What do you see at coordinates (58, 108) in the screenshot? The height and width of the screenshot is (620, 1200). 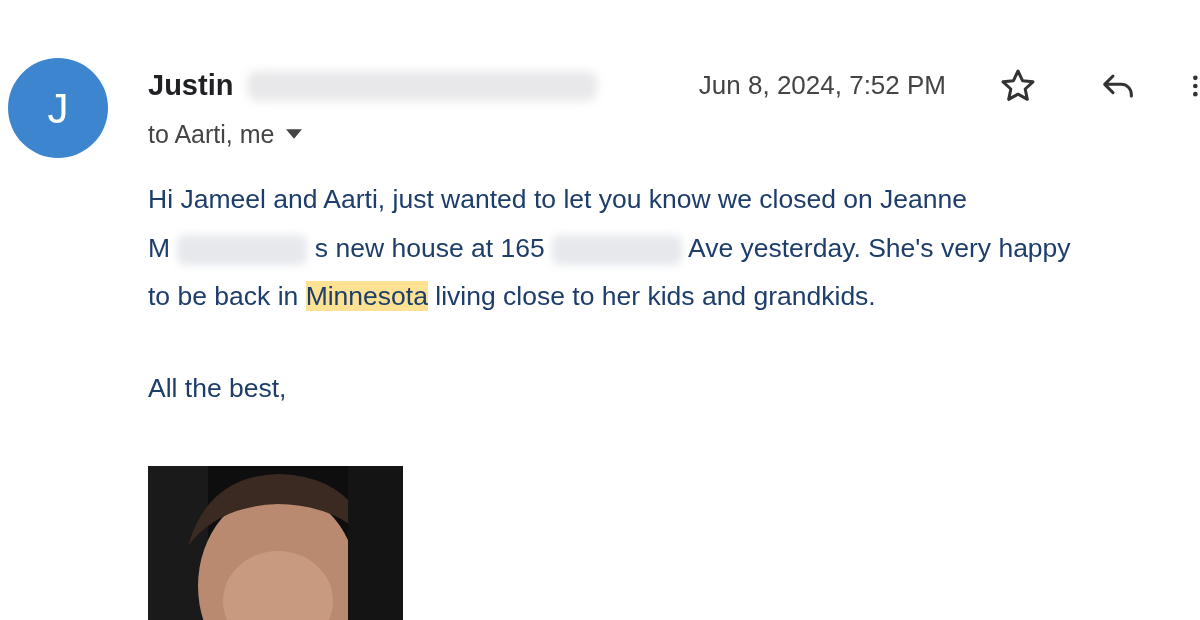 I see `avatar: J` at bounding box center [58, 108].